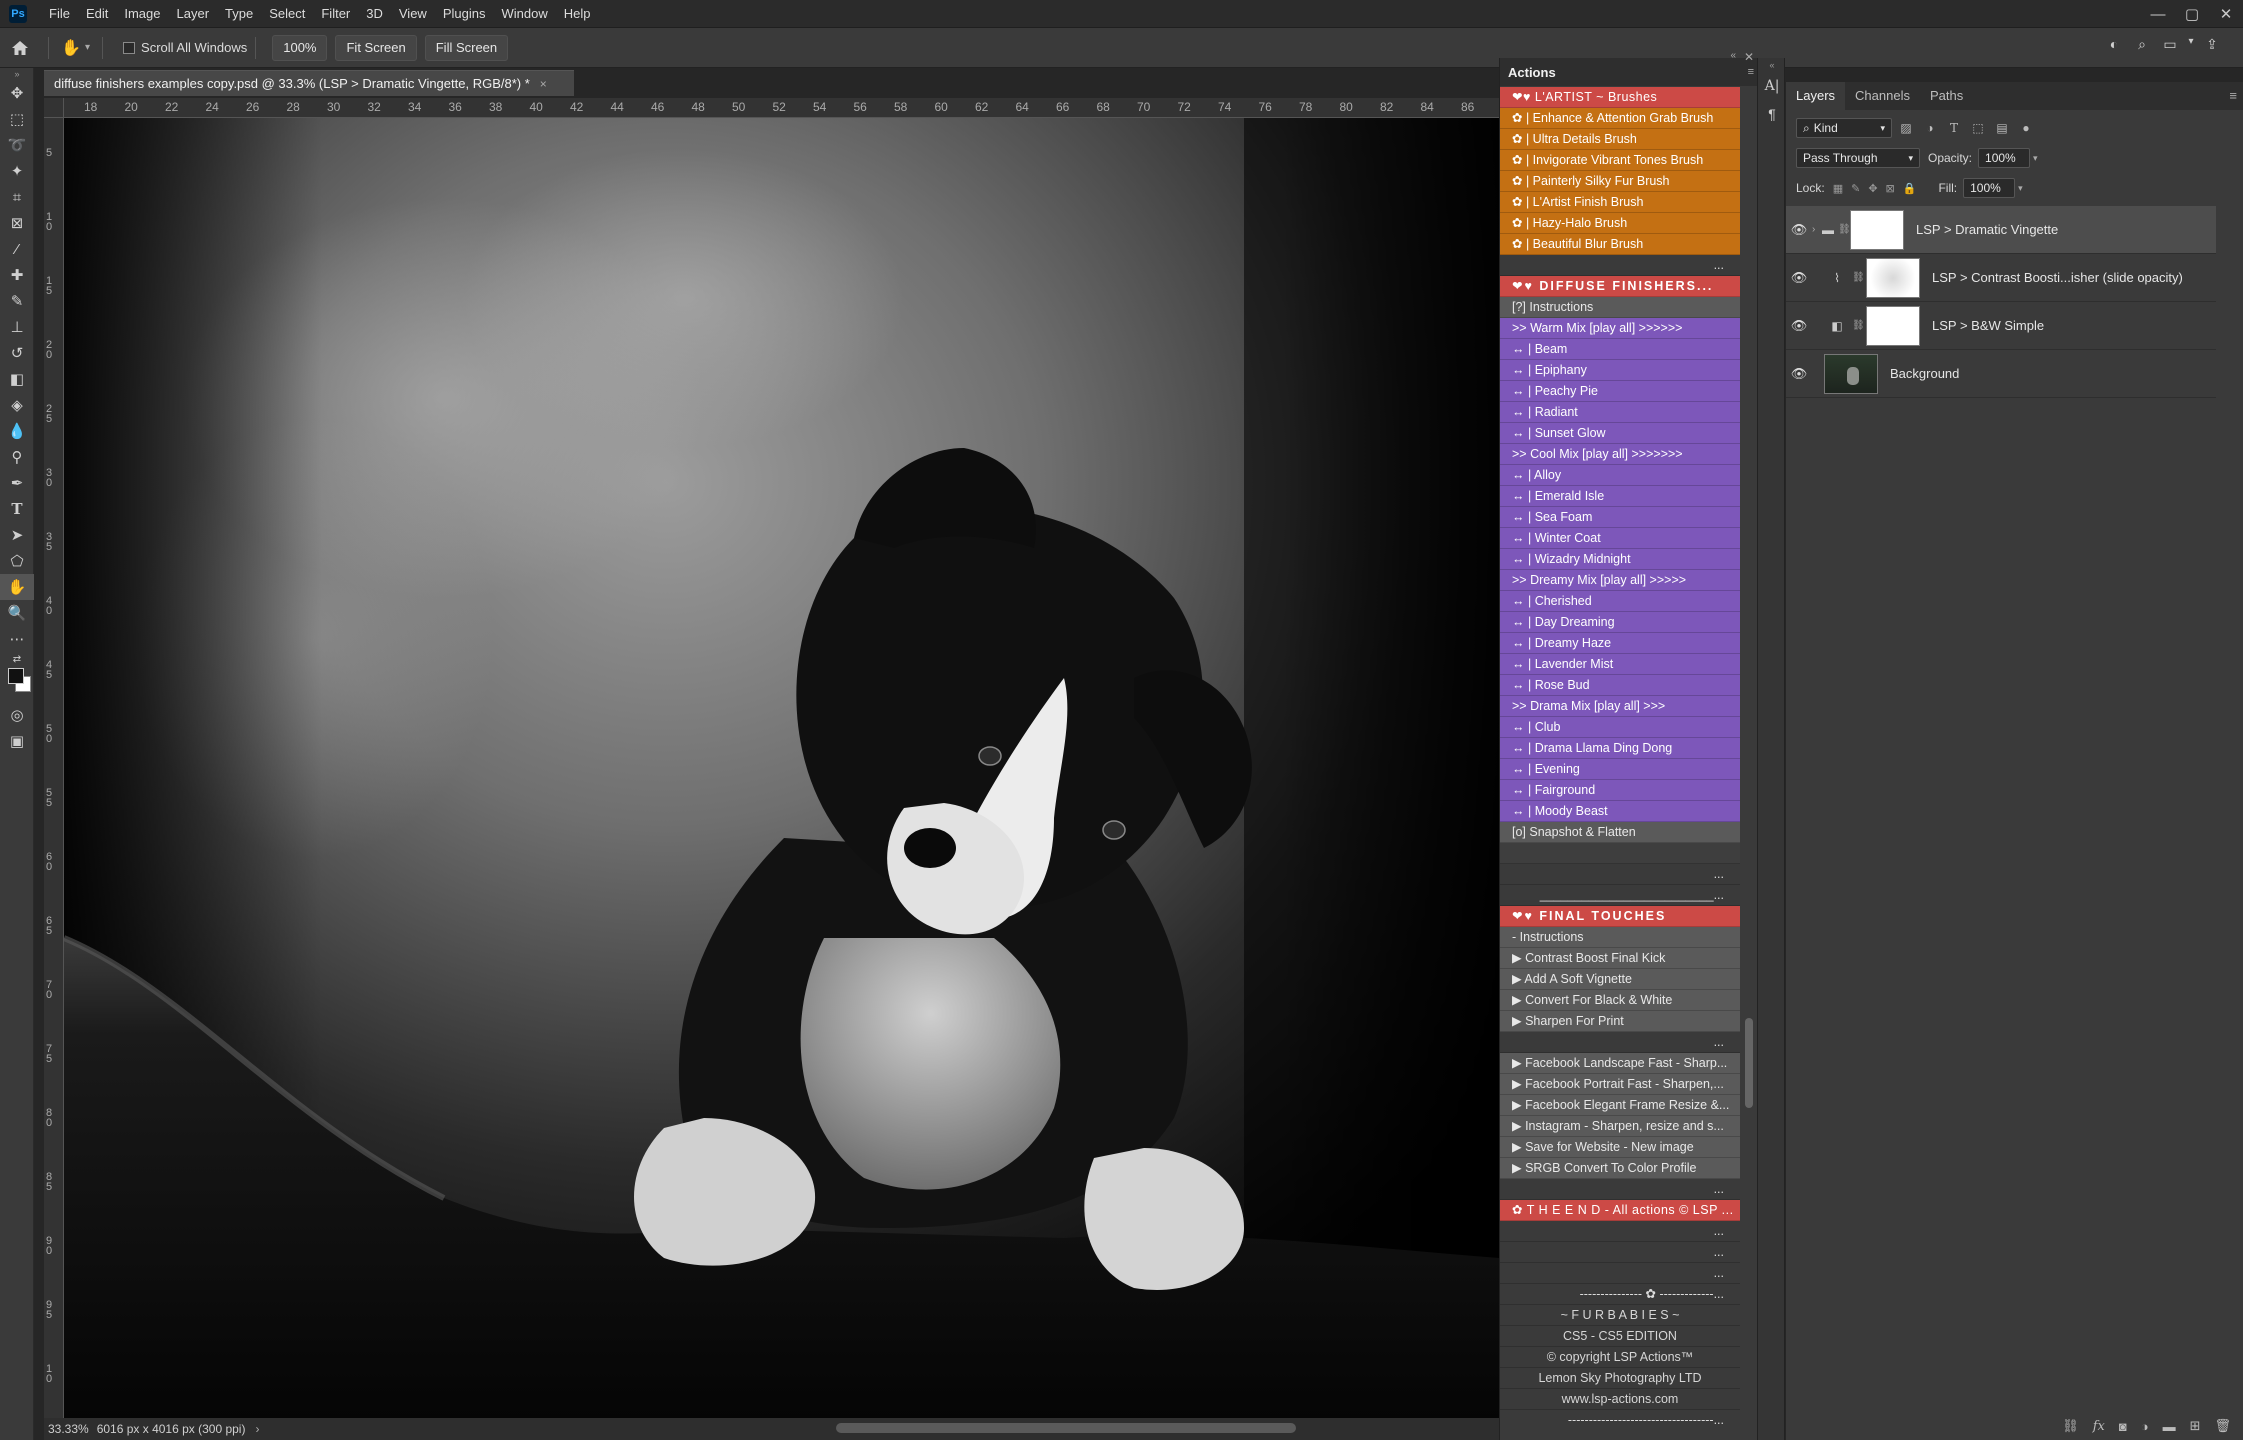  Describe the element at coordinates (17, 561) in the screenshot. I see `shape-tool-icon: ⬠` at that location.